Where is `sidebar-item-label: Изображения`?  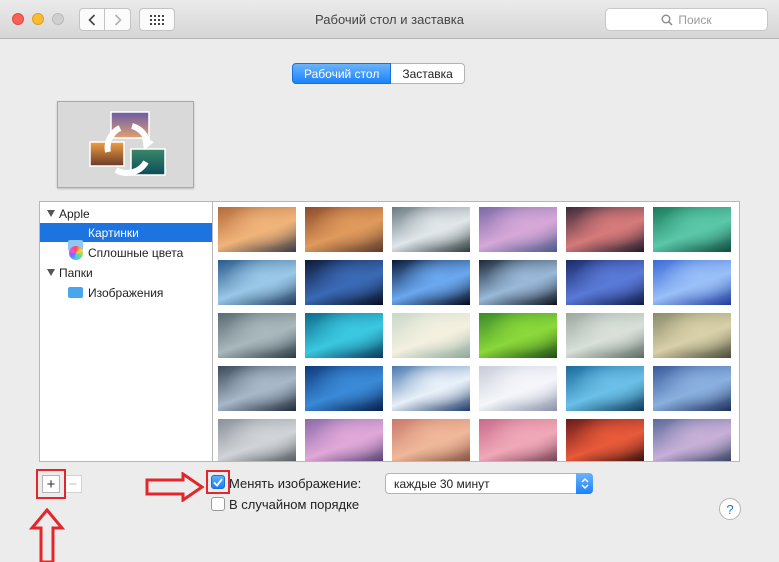 sidebar-item-label: Изображения is located at coordinates (126, 292).